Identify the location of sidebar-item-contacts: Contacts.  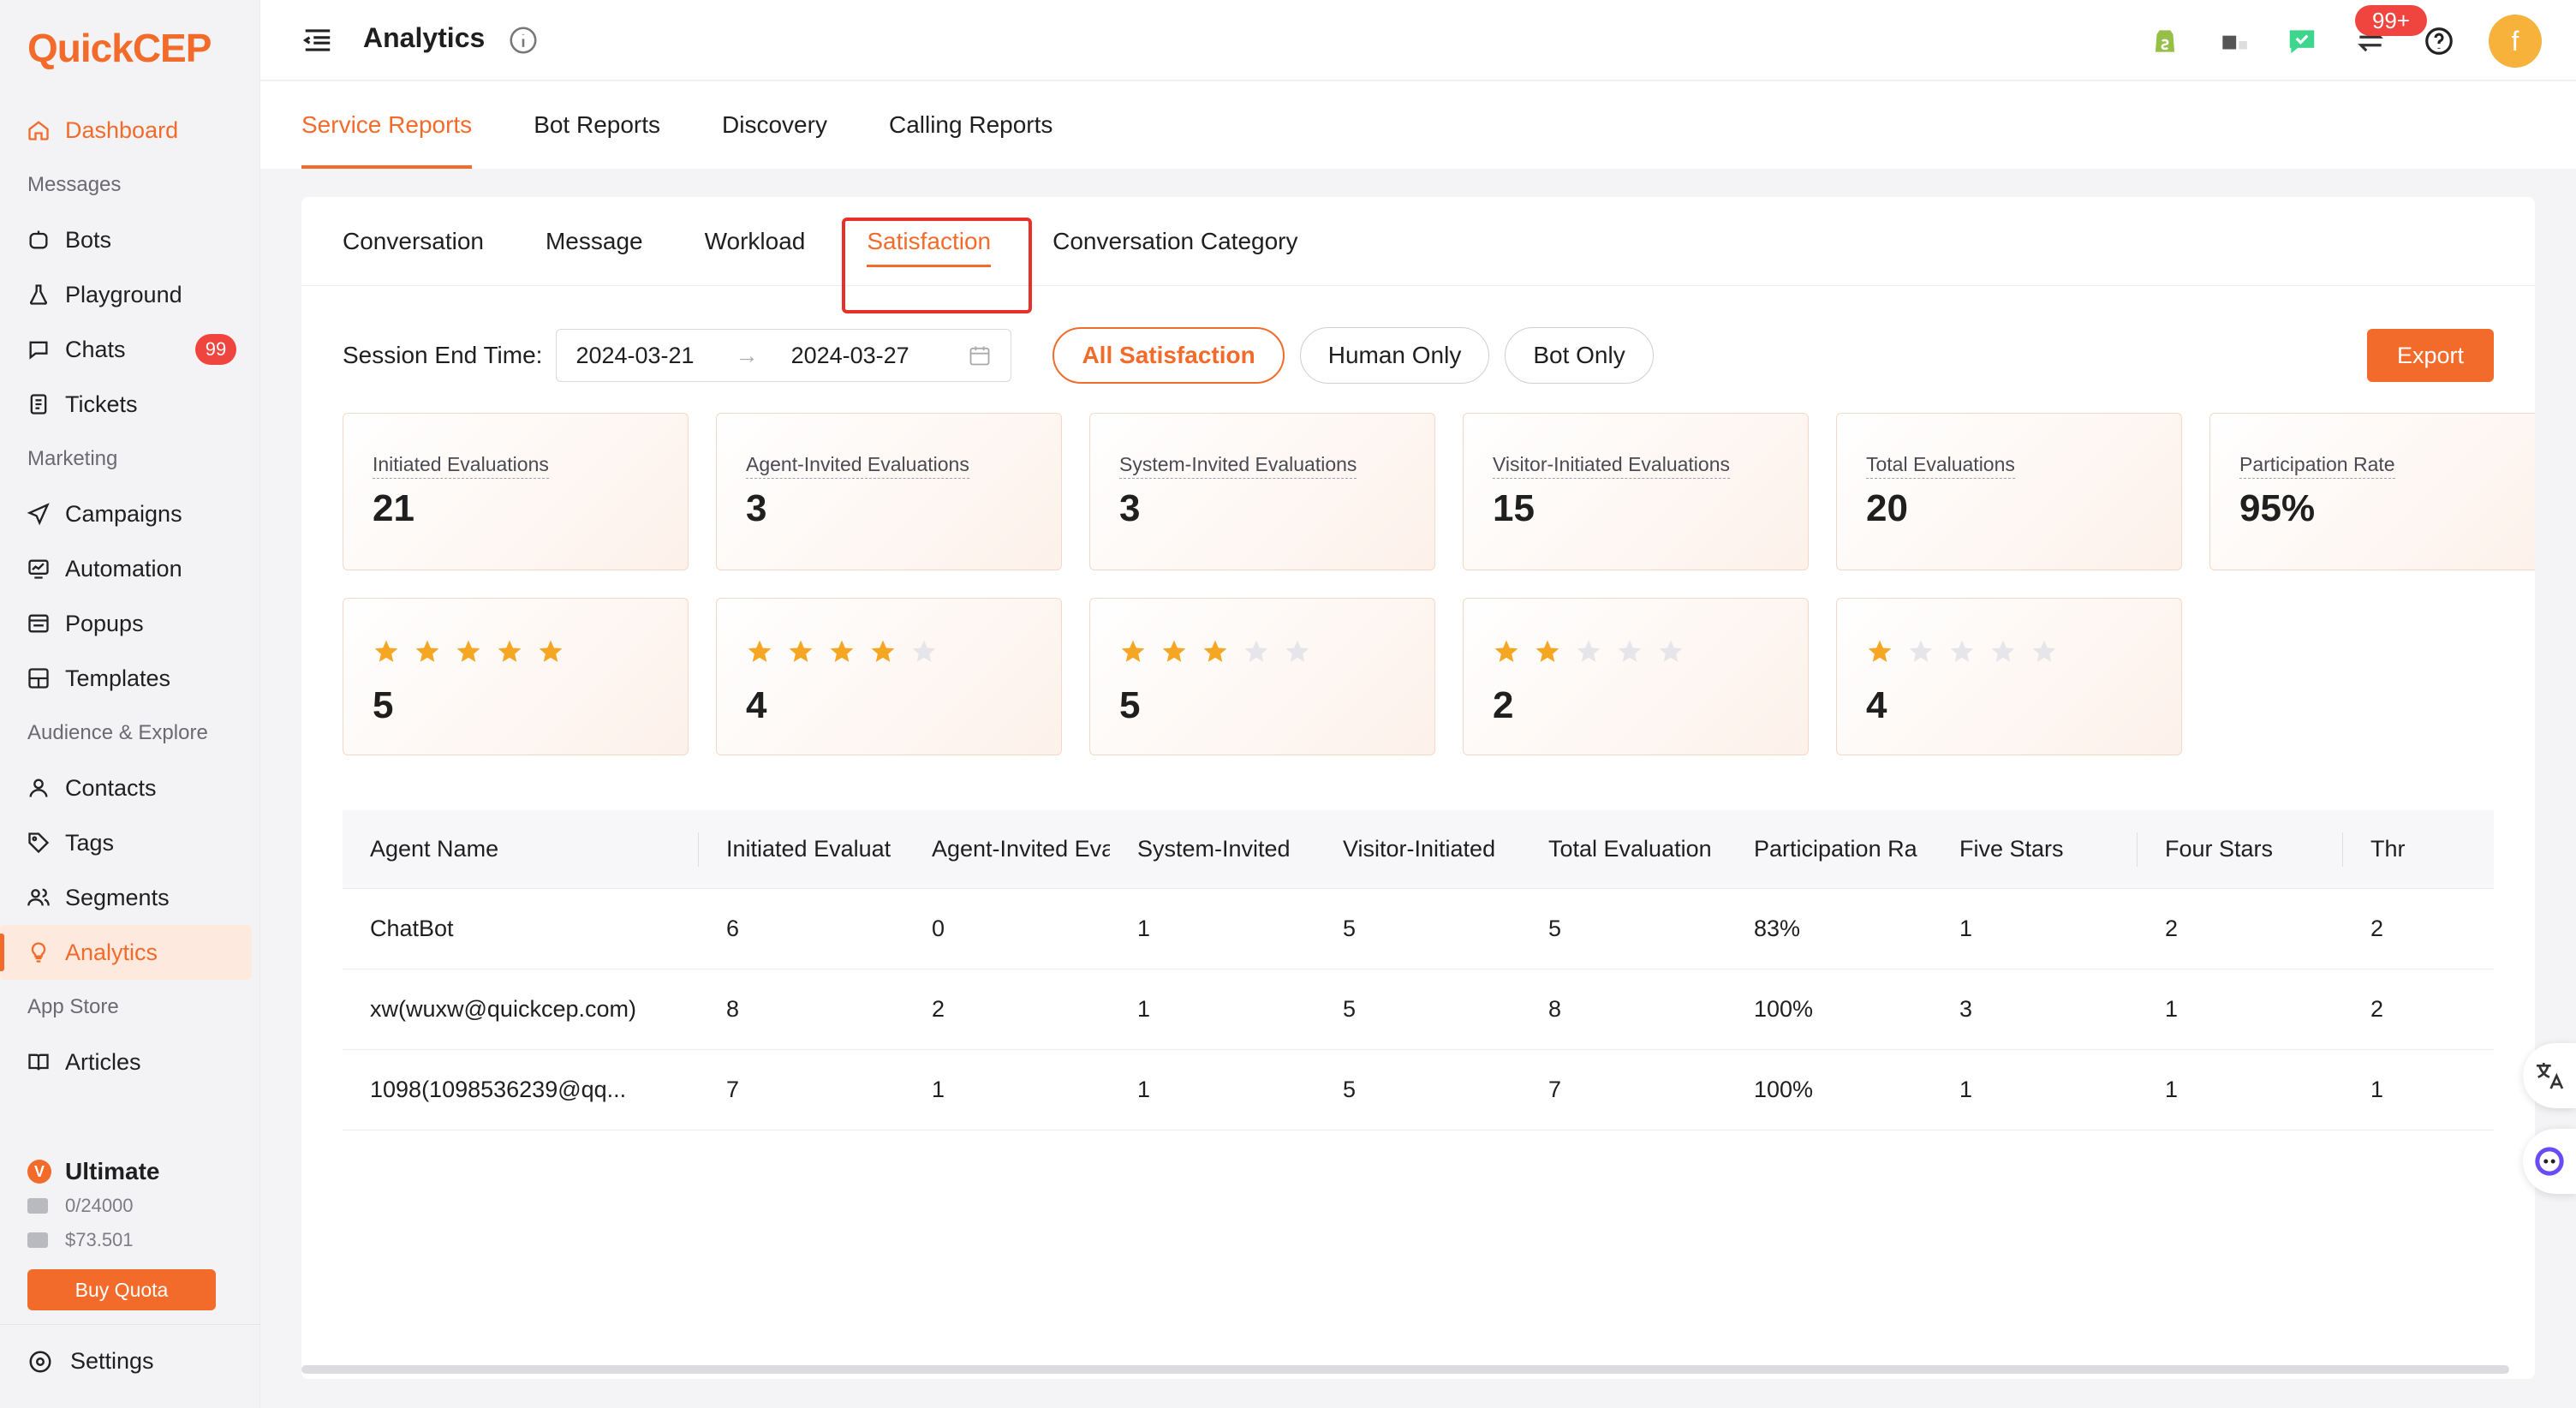
(126, 788).